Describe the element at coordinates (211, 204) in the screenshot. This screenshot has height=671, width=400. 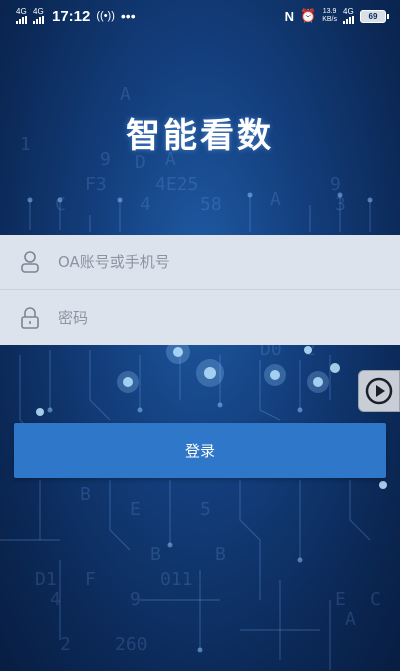
I see `svg-text: 58` at that location.